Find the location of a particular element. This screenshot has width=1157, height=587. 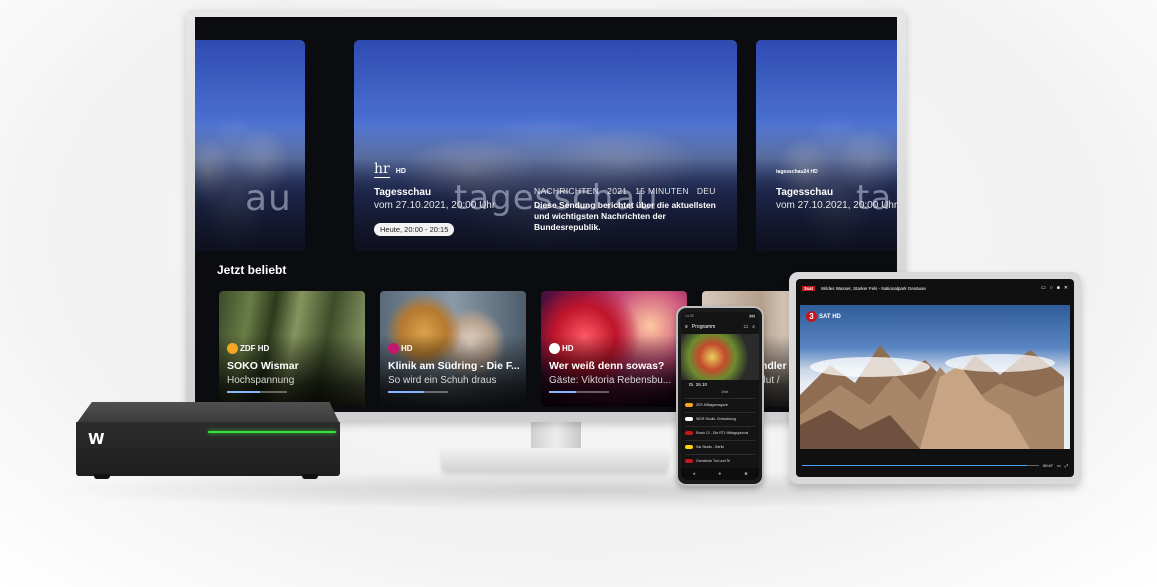

time-pill: Heute, 20:00 - 20:15 is located at coordinates (414, 229).